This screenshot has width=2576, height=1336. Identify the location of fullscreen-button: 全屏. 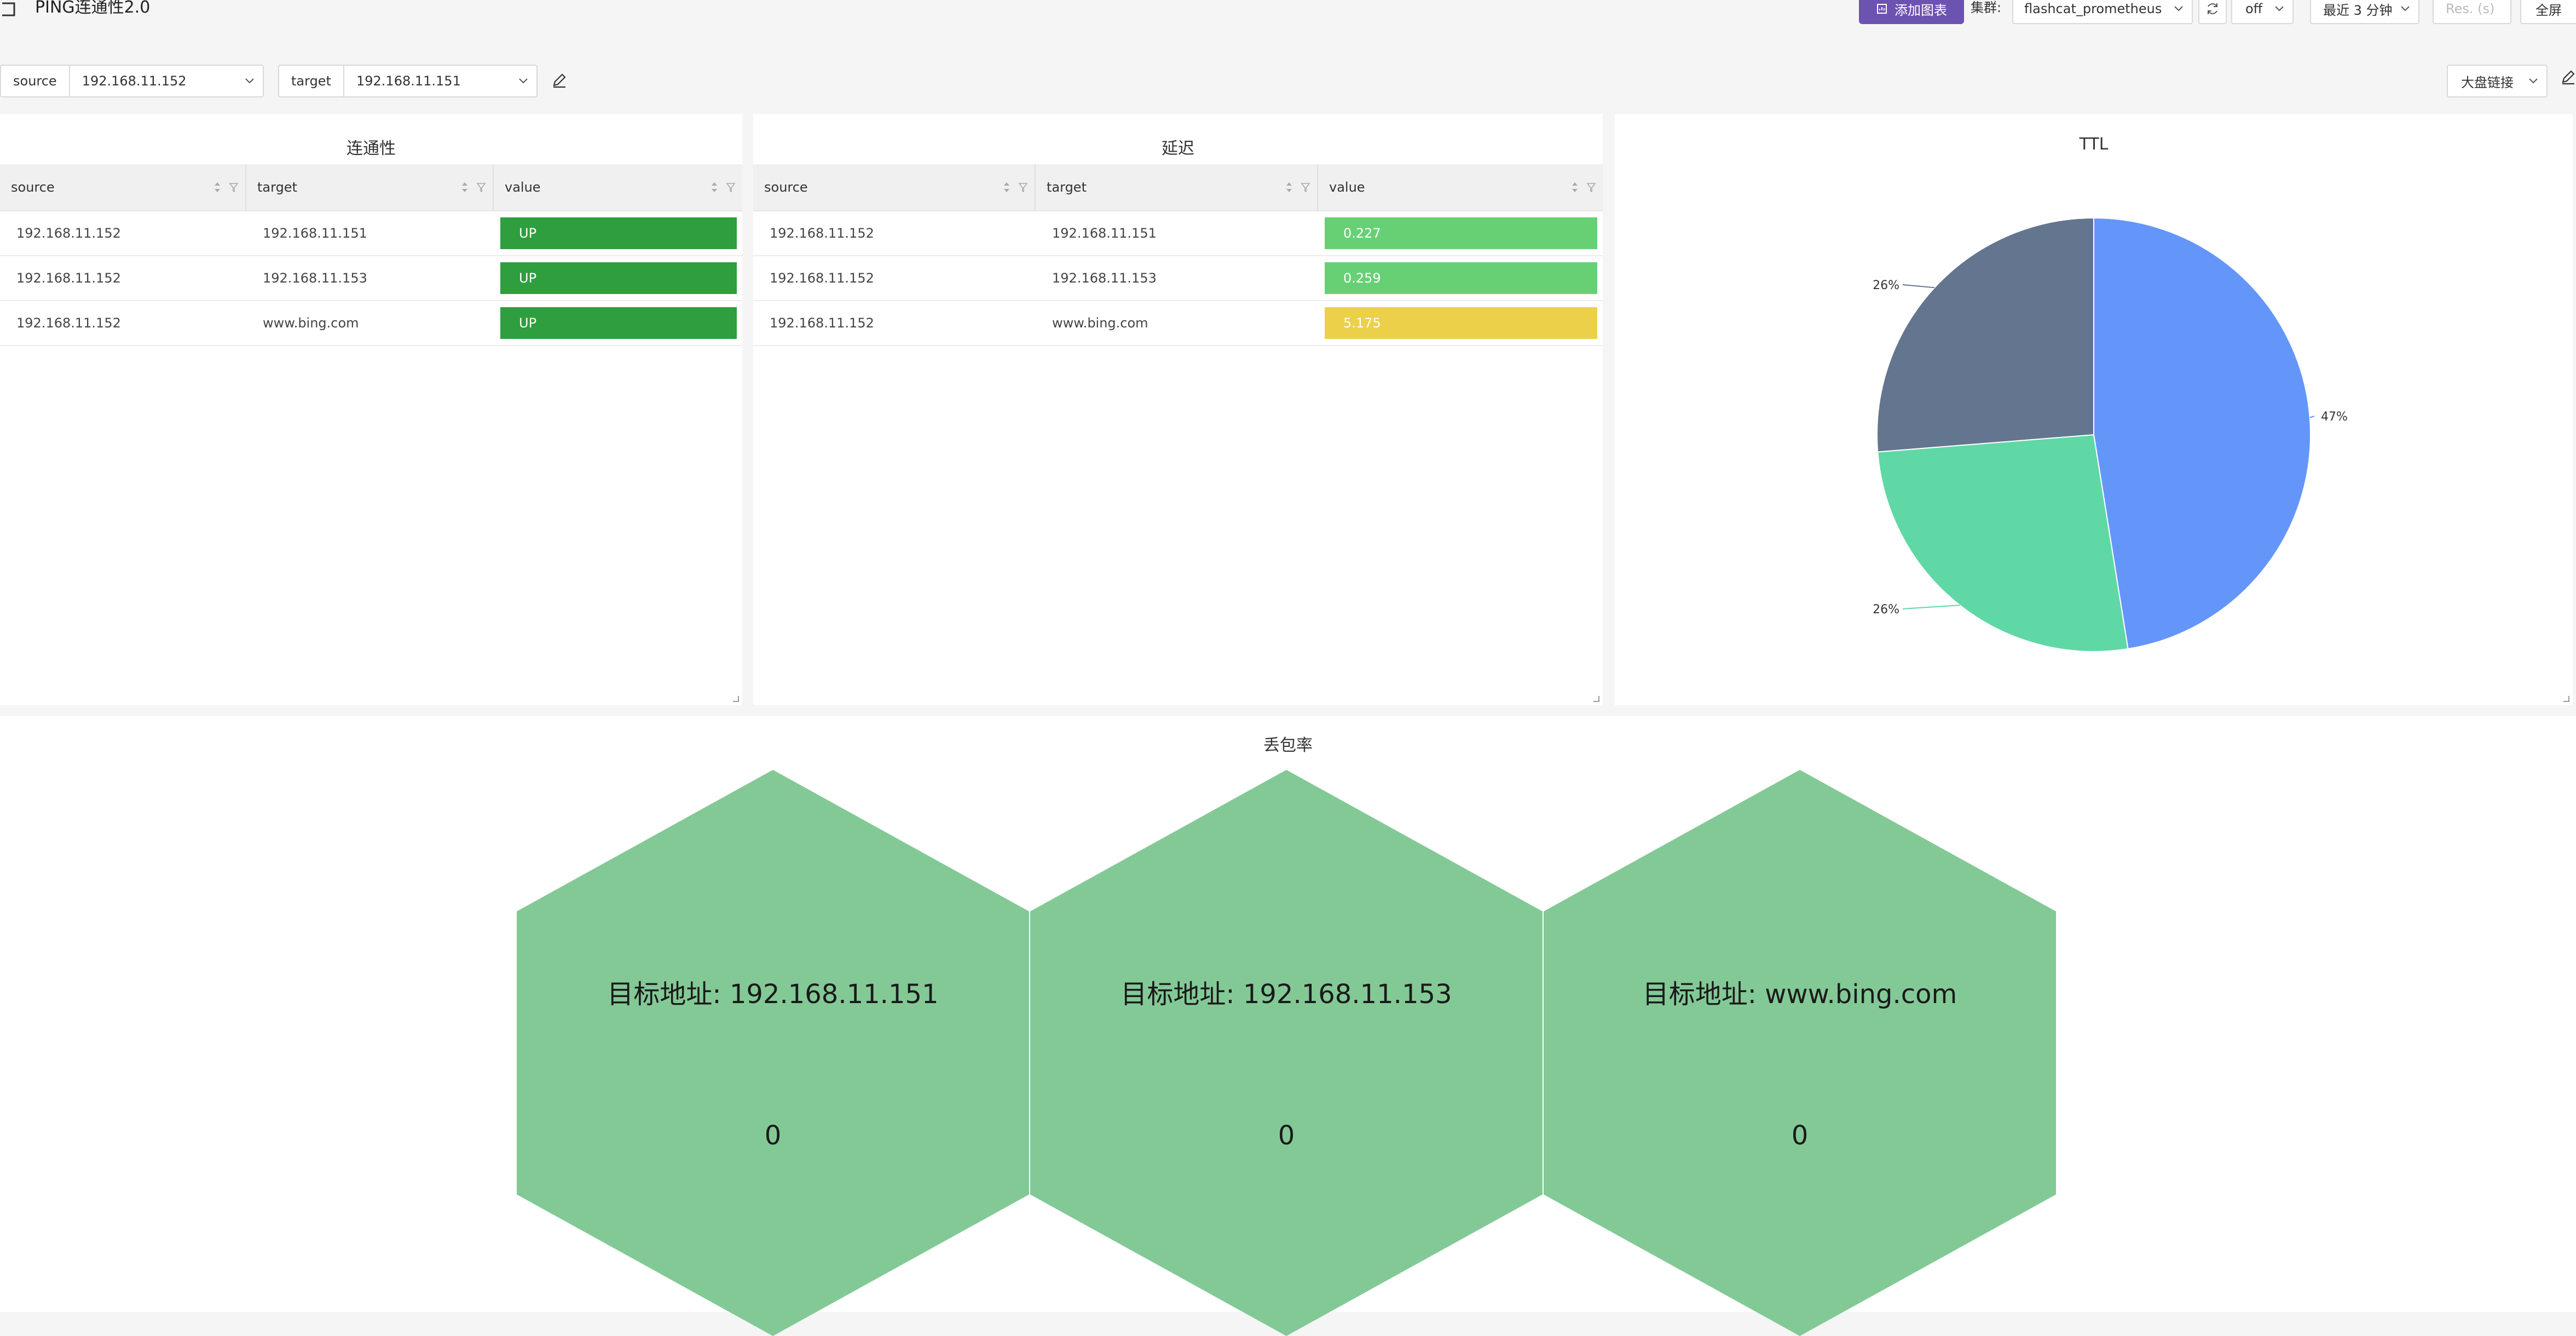
(2548, 12).